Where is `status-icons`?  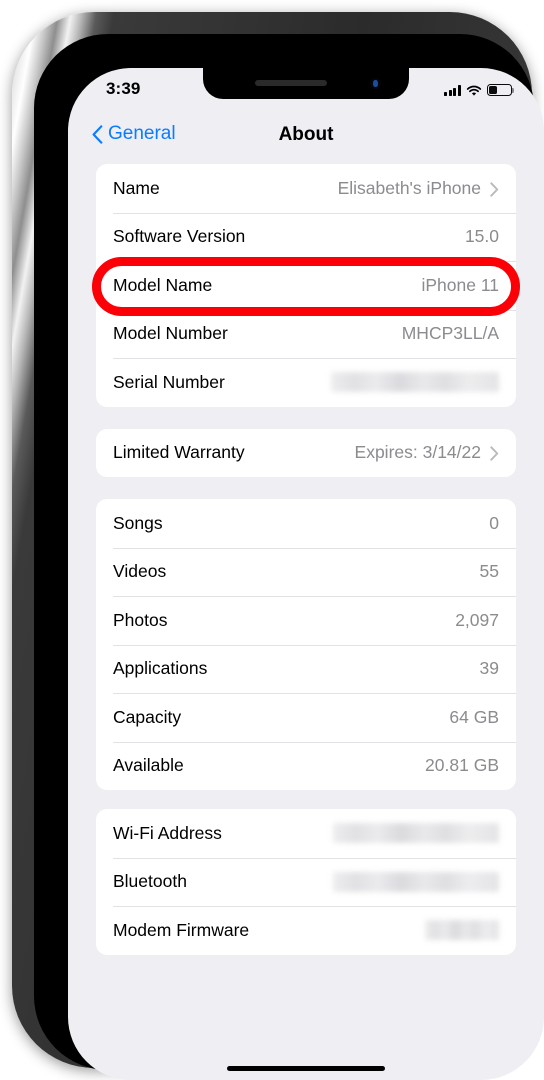
status-icons is located at coordinates (479, 89).